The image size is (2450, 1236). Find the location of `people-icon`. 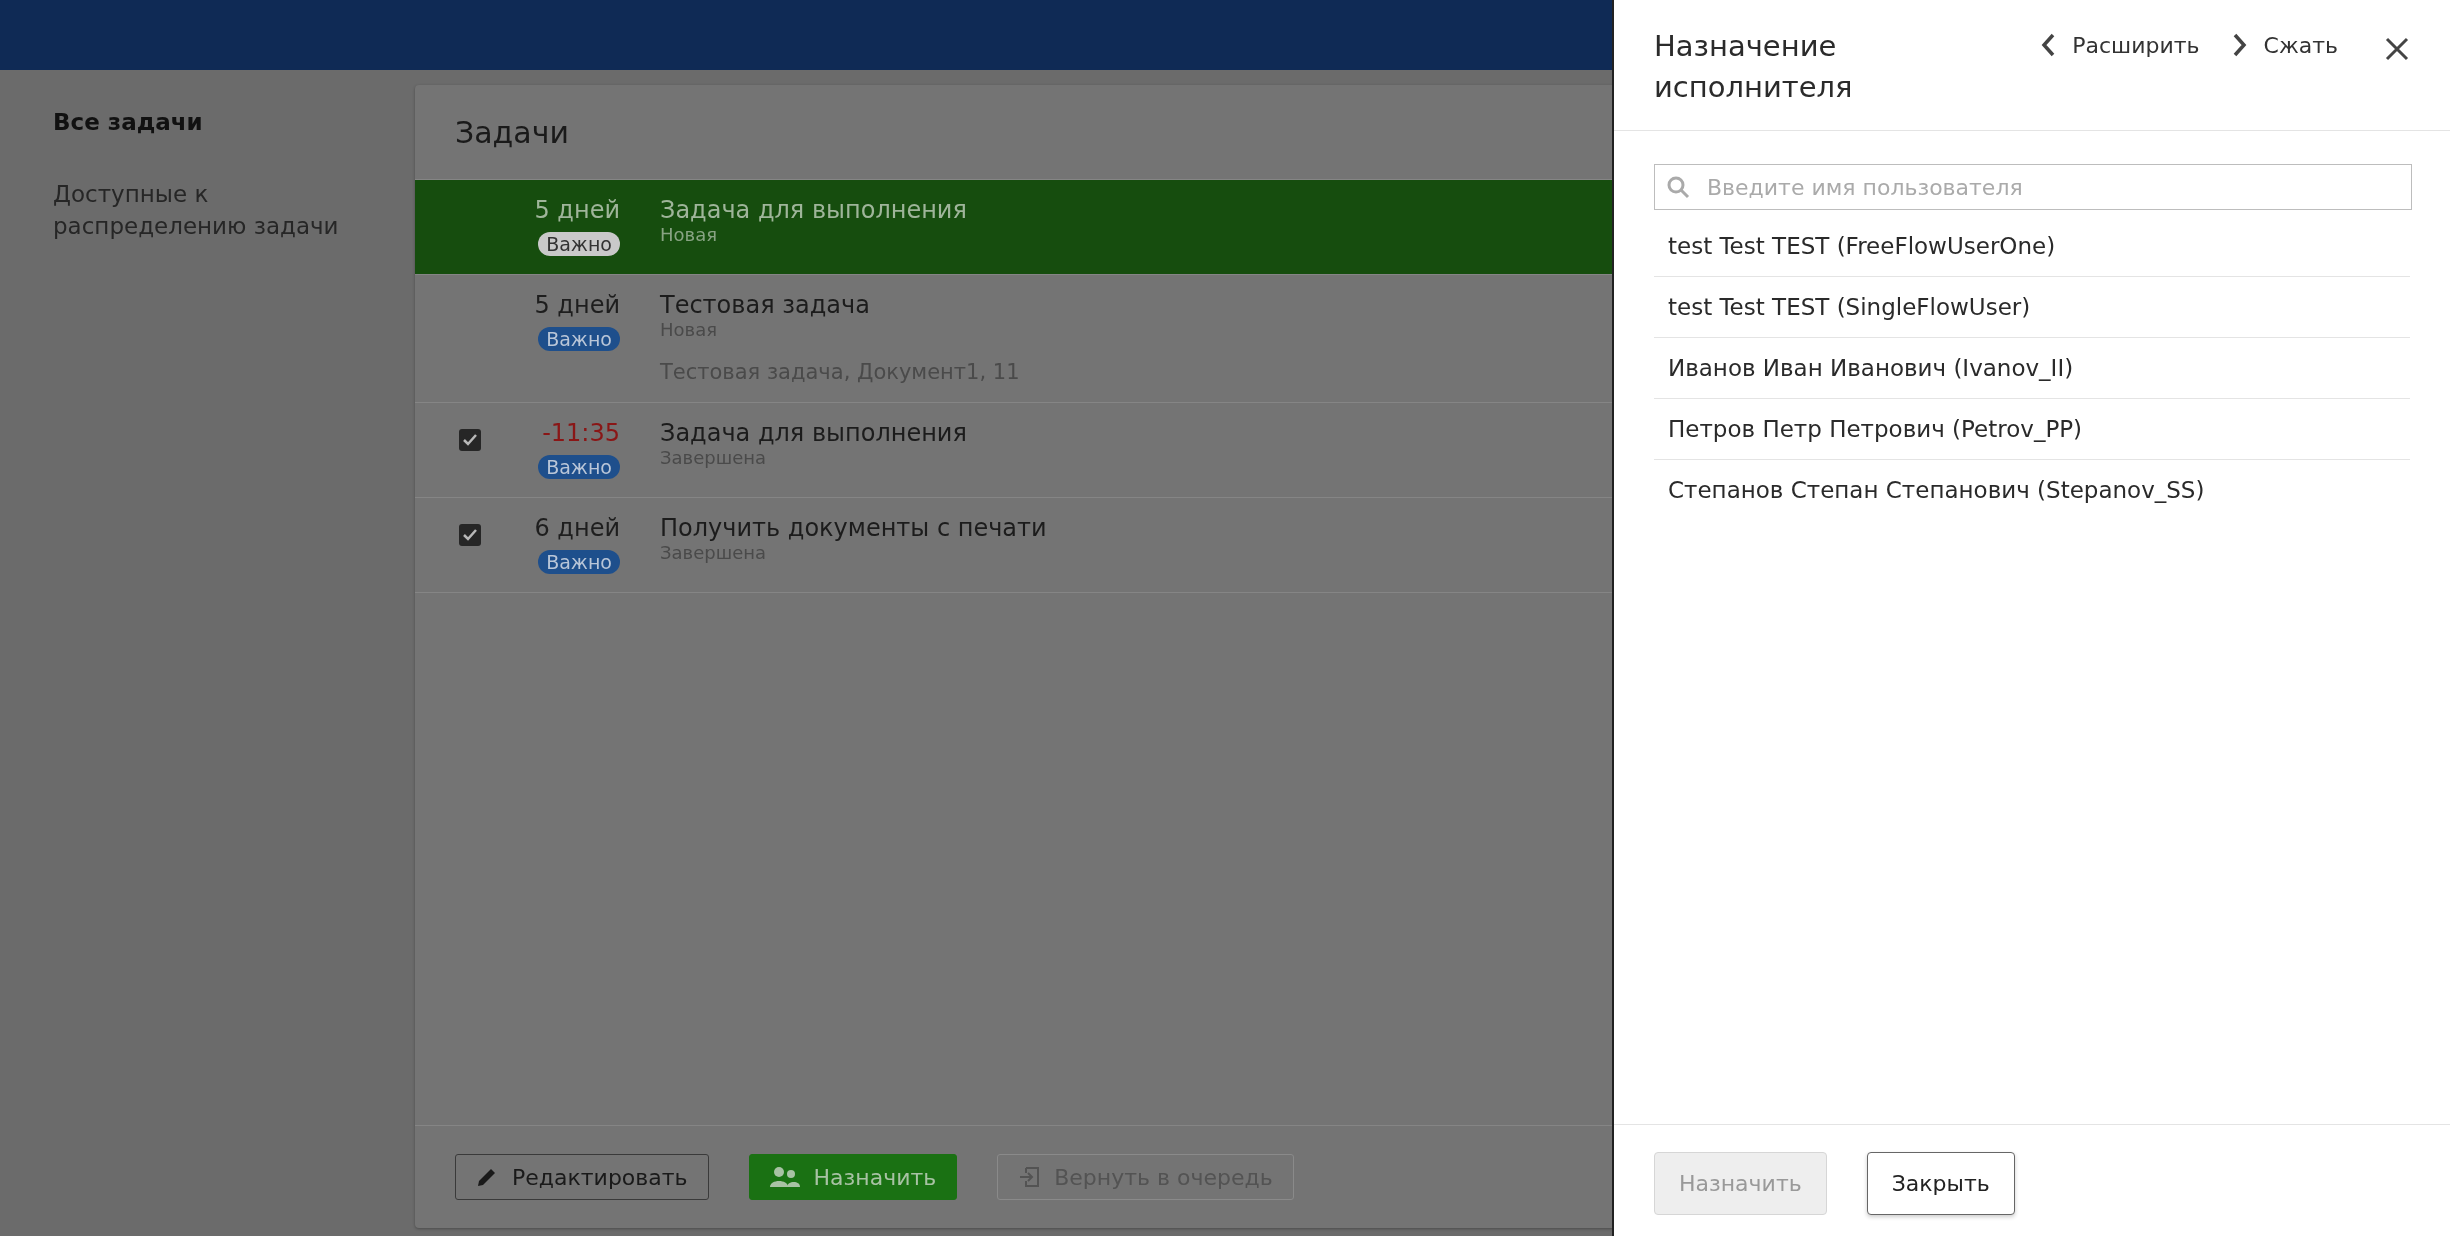

people-icon is located at coordinates (784, 1177).